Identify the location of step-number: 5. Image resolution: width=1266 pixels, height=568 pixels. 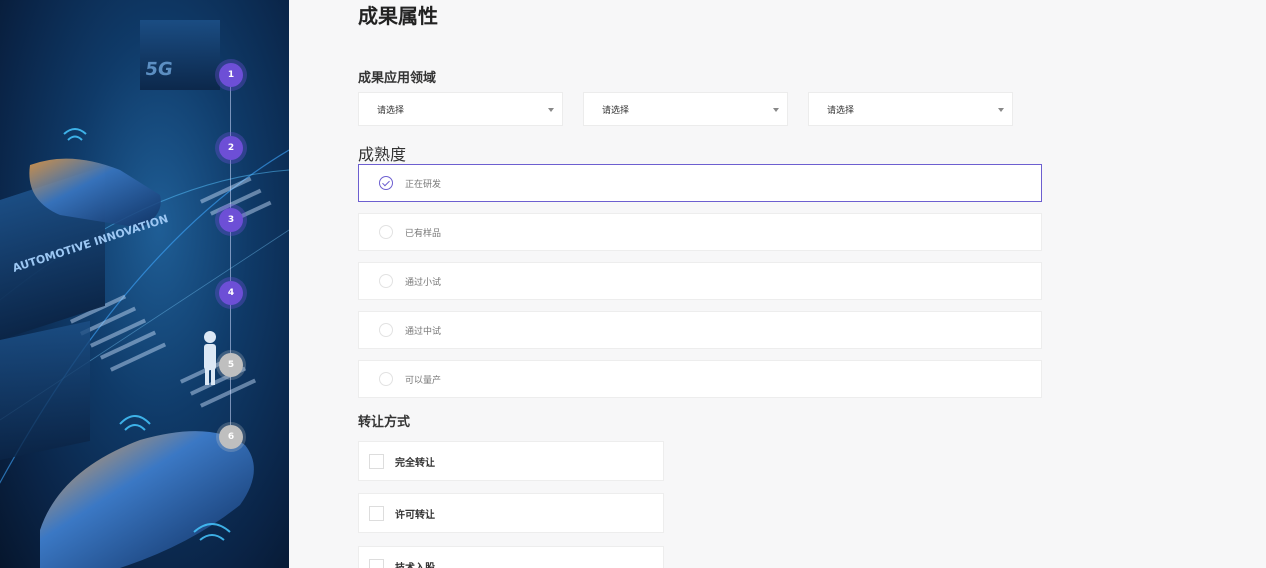
(231, 365).